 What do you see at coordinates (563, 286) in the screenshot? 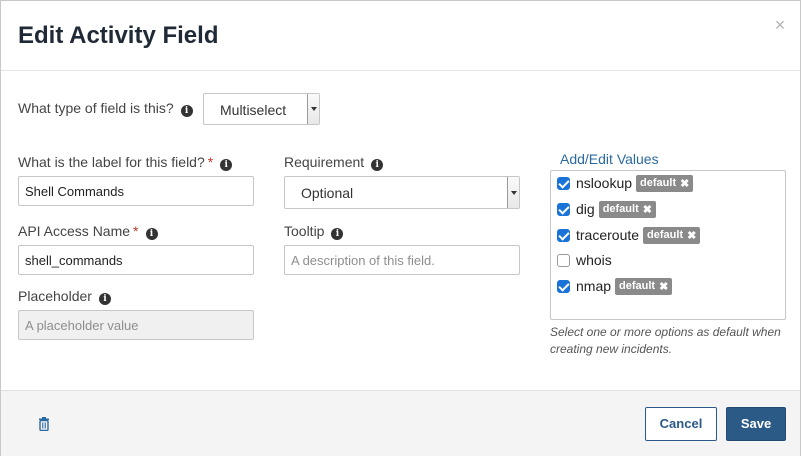
I see `checkbox-nmap` at bounding box center [563, 286].